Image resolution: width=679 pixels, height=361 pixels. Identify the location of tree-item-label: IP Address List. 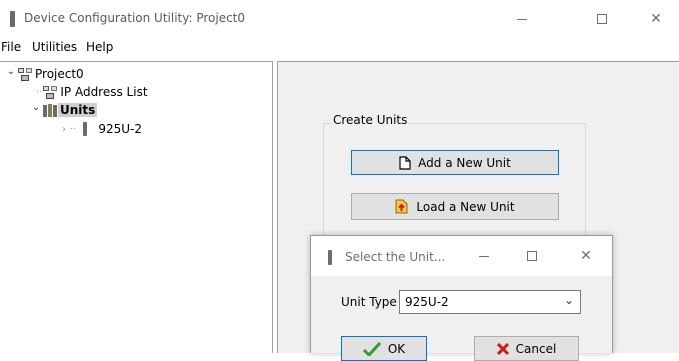
(104, 92).